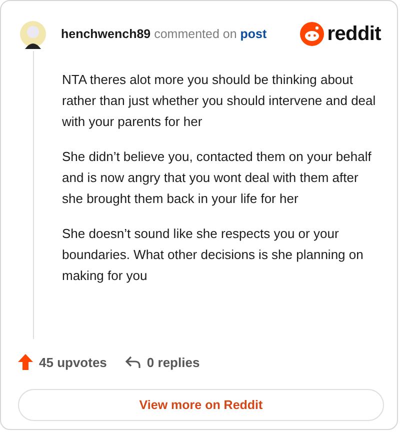 This screenshot has height=432, width=400. Describe the element at coordinates (25, 362) in the screenshot. I see `upvote-arrow-icon` at that location.